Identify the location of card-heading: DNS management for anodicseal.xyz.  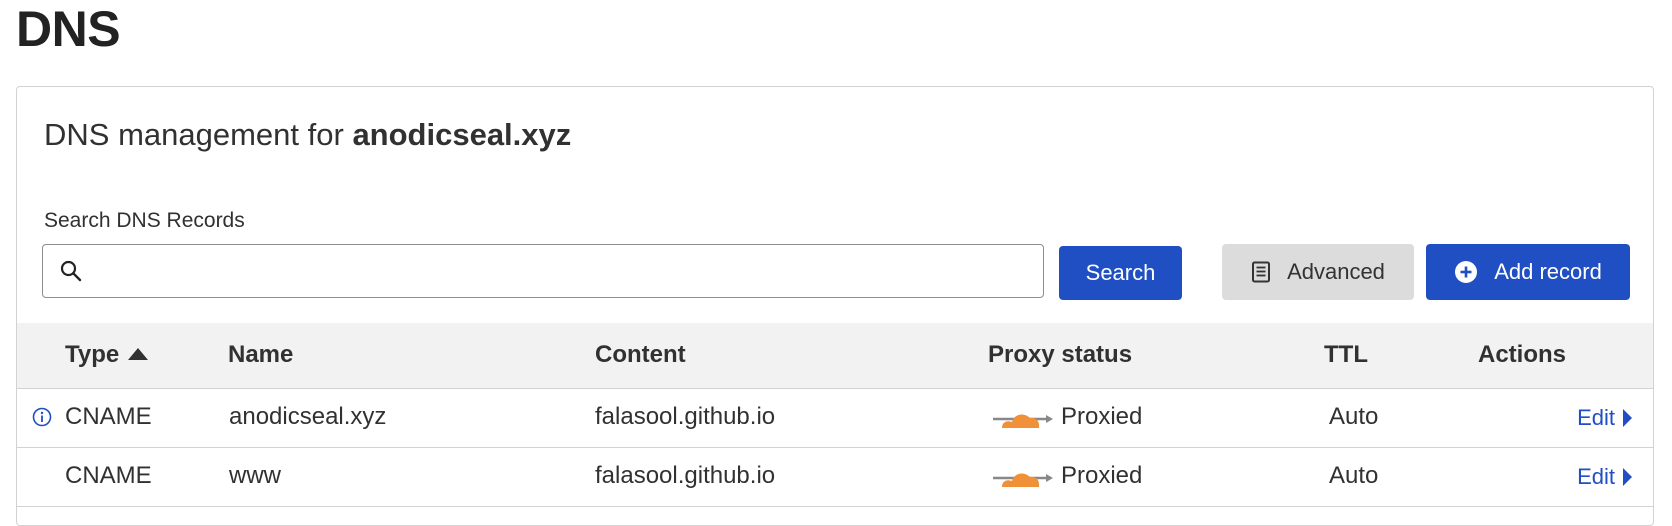
(307, 135).